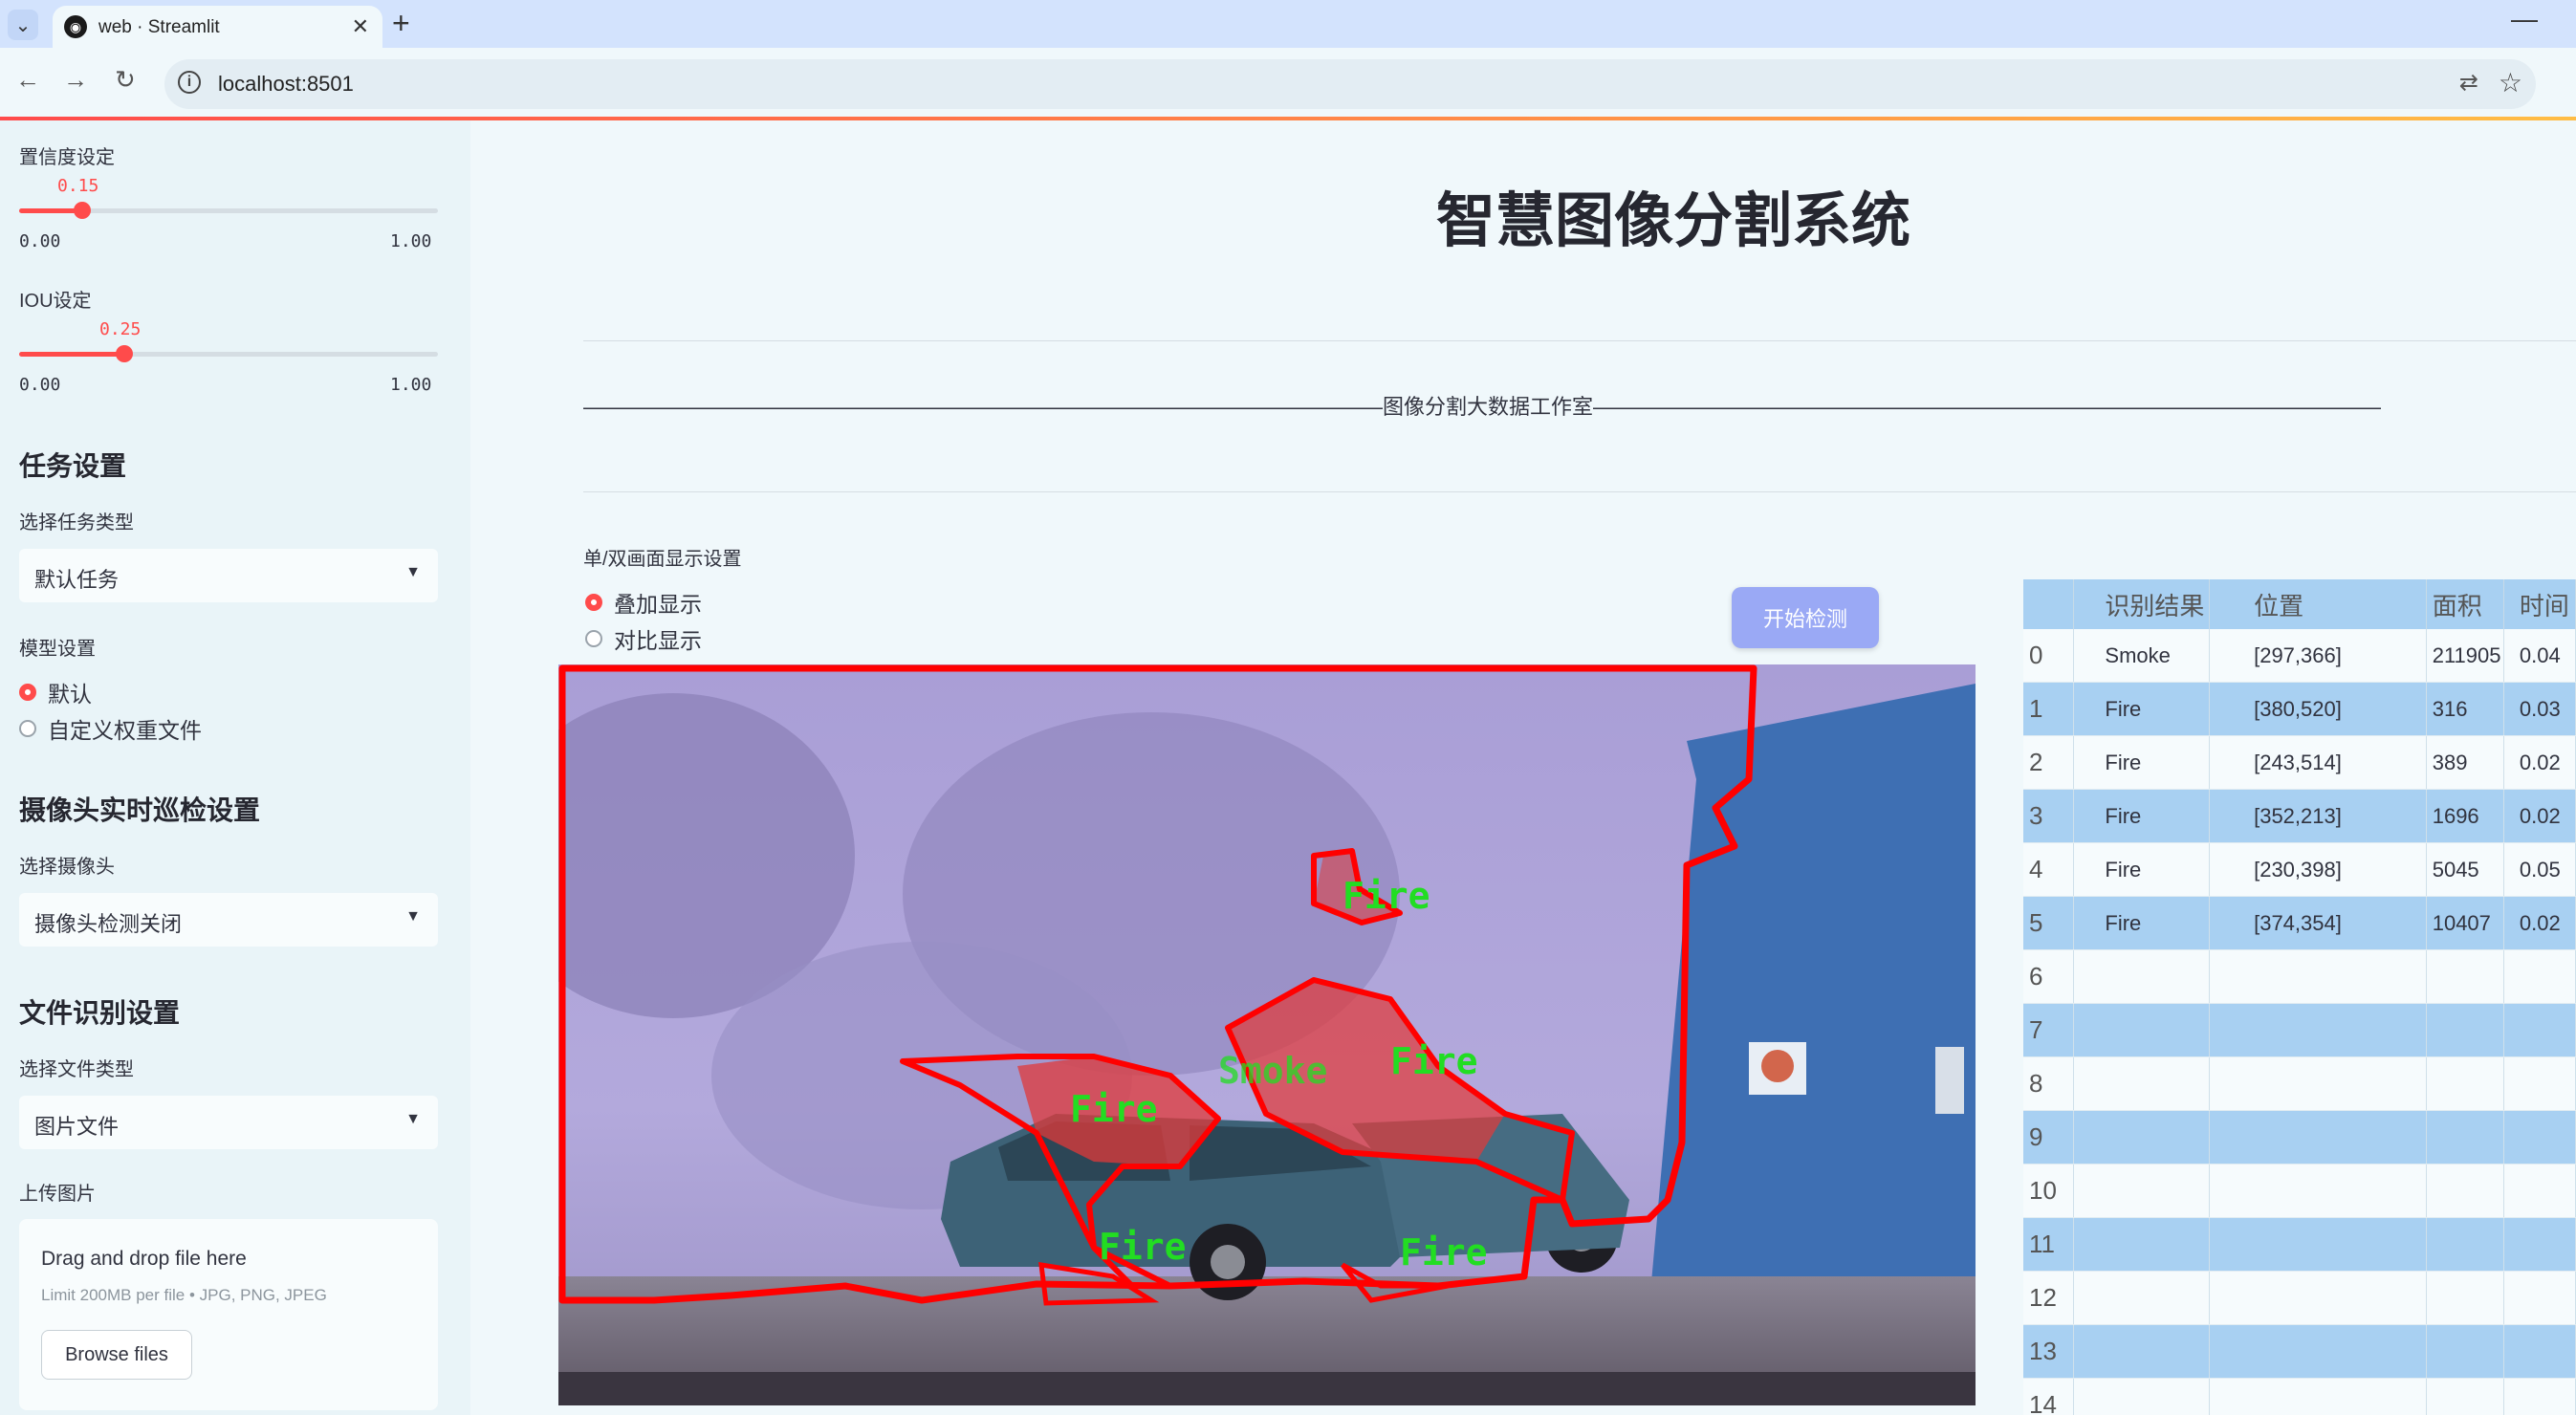 The width and height of the screenshot is (2576, 1415). What do you see at coordinates (360, 26) in the screenshot?
I see `close-tab-icon: ✕` at bounding box center [360, 26].